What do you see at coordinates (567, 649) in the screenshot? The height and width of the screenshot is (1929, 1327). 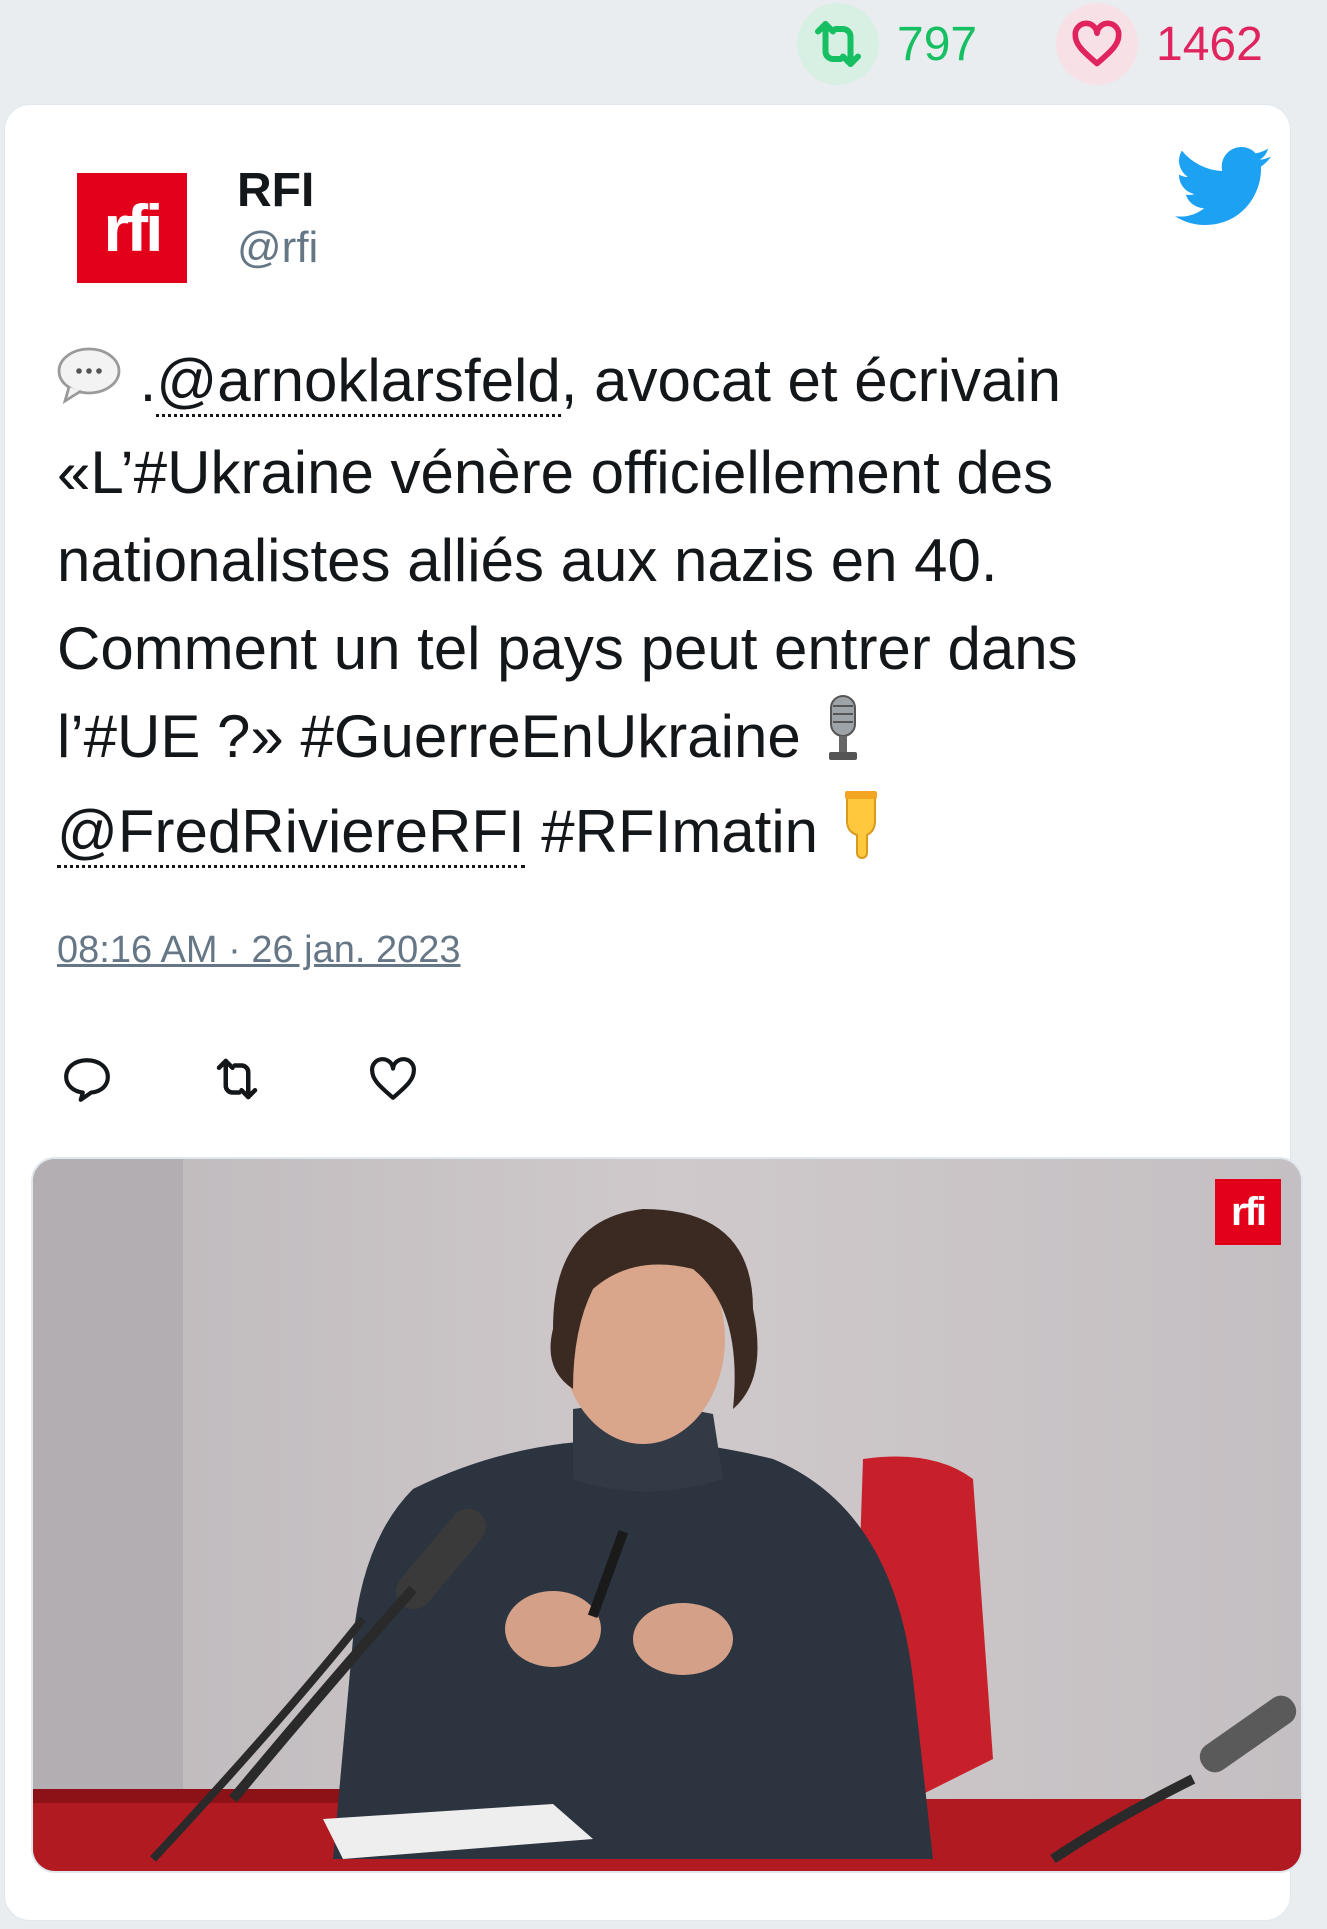 I see `text-line: Comment un tel pays peut entrer dans` at bounding box center [567, 649].